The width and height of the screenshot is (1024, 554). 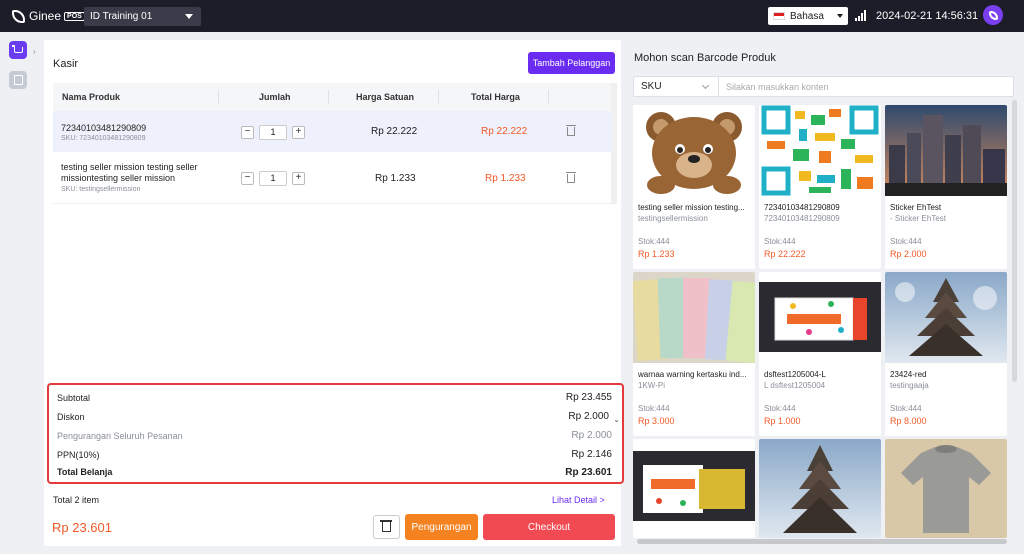 What do you see at coordinates (927, 16) in the screenshot?
I see `datetime: 2024-02-21 14:56:31` at bounding box center [927, 16].